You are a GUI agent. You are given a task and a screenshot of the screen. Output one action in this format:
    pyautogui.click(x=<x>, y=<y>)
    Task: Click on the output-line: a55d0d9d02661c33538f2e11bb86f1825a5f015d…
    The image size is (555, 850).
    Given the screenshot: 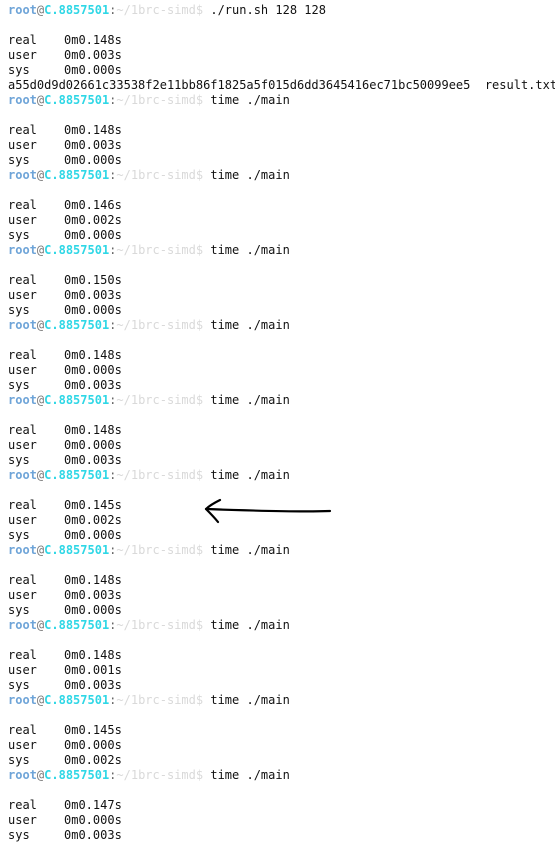 What is the action you would take?
    pyautogui.click(x=281, y=85)
    